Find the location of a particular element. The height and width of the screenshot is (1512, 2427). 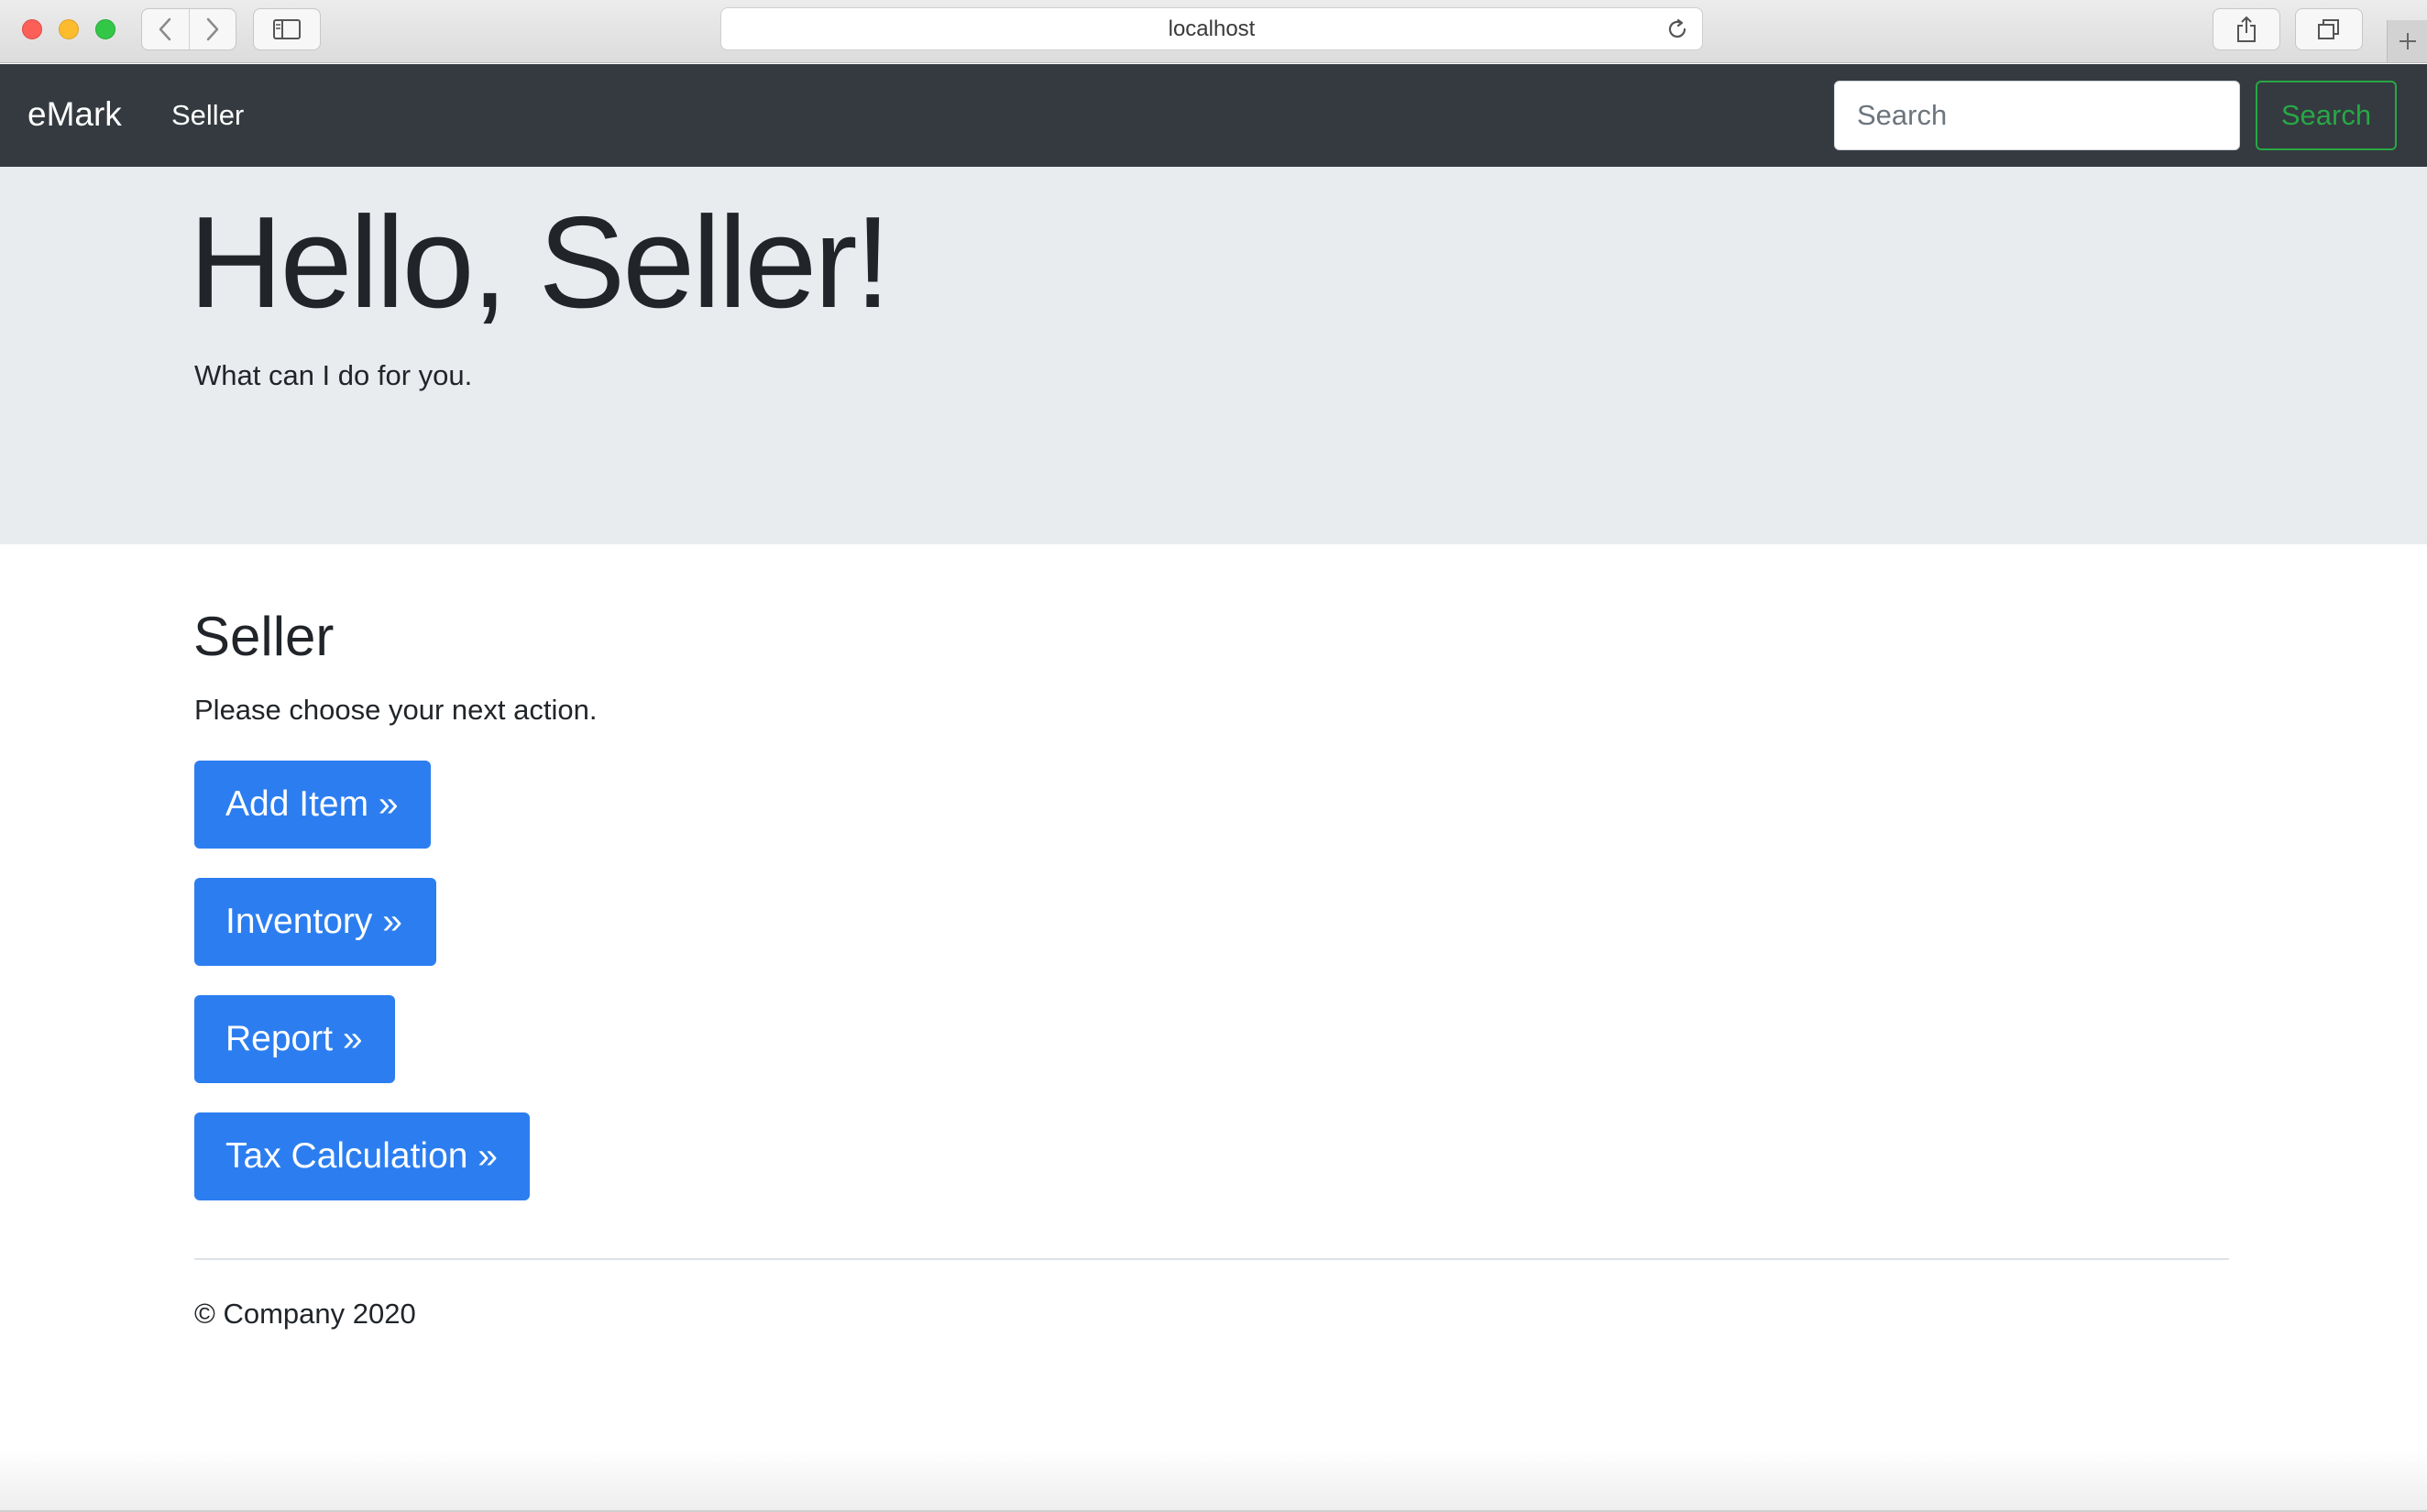

sidebar-icon is located at coordinates (287, 29).